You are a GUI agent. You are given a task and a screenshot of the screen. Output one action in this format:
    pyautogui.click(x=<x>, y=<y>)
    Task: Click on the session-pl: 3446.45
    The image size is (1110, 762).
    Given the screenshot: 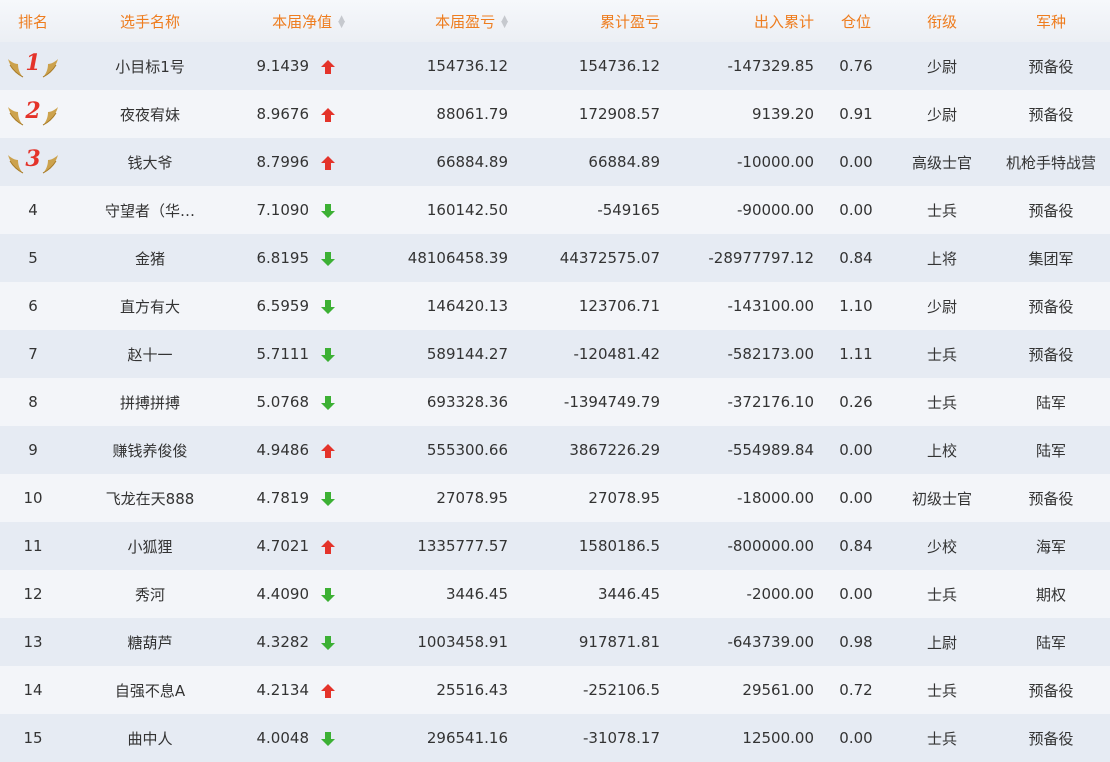 What is the action you would take?
    pyautogui.click(x=476, y=594)
    